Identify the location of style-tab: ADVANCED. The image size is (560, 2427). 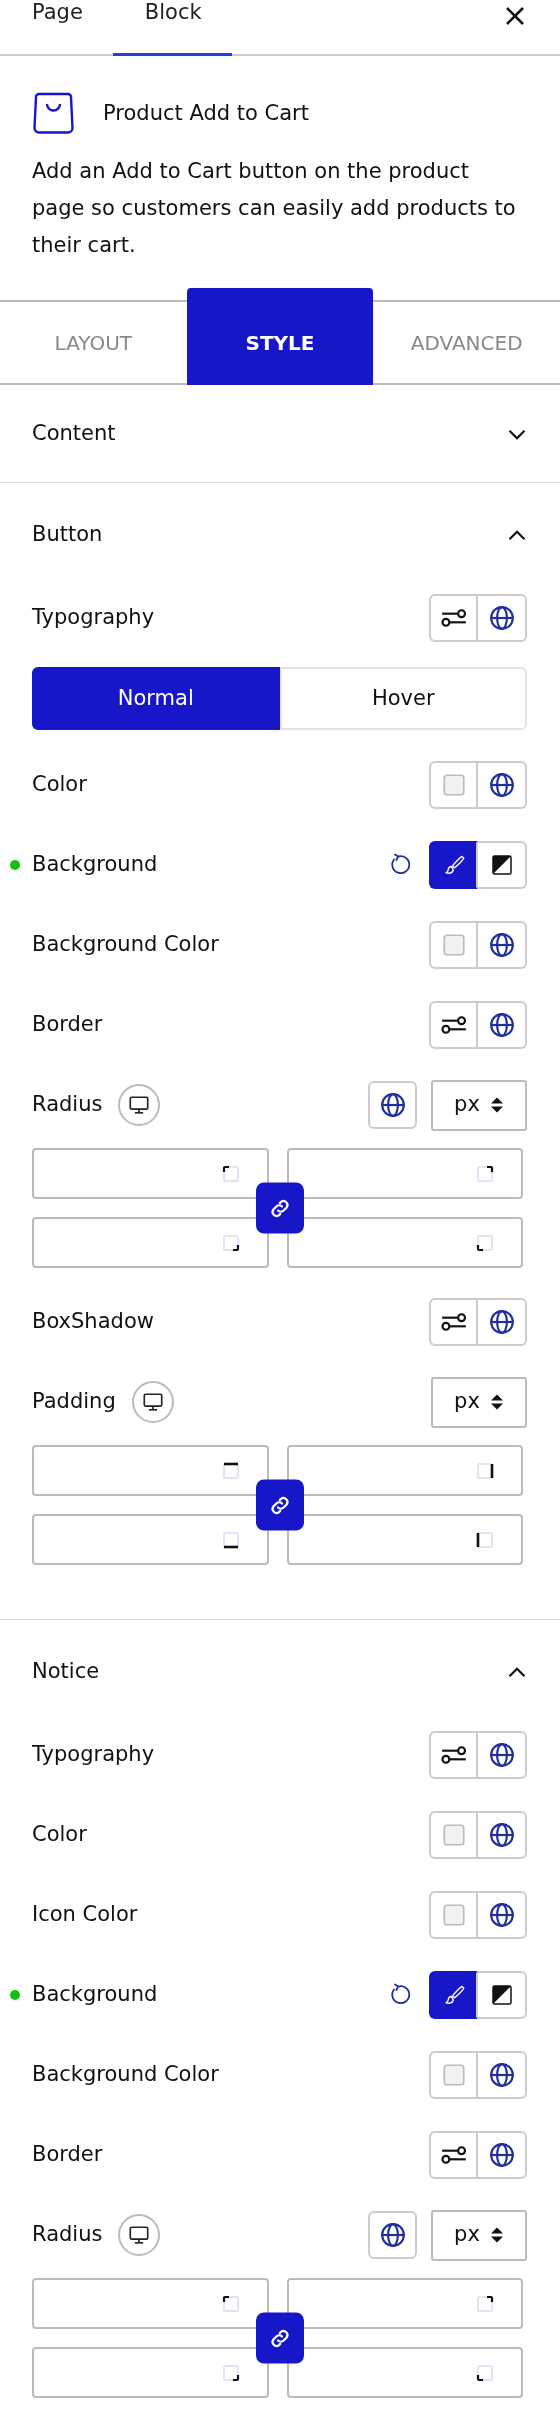
(466, 342).